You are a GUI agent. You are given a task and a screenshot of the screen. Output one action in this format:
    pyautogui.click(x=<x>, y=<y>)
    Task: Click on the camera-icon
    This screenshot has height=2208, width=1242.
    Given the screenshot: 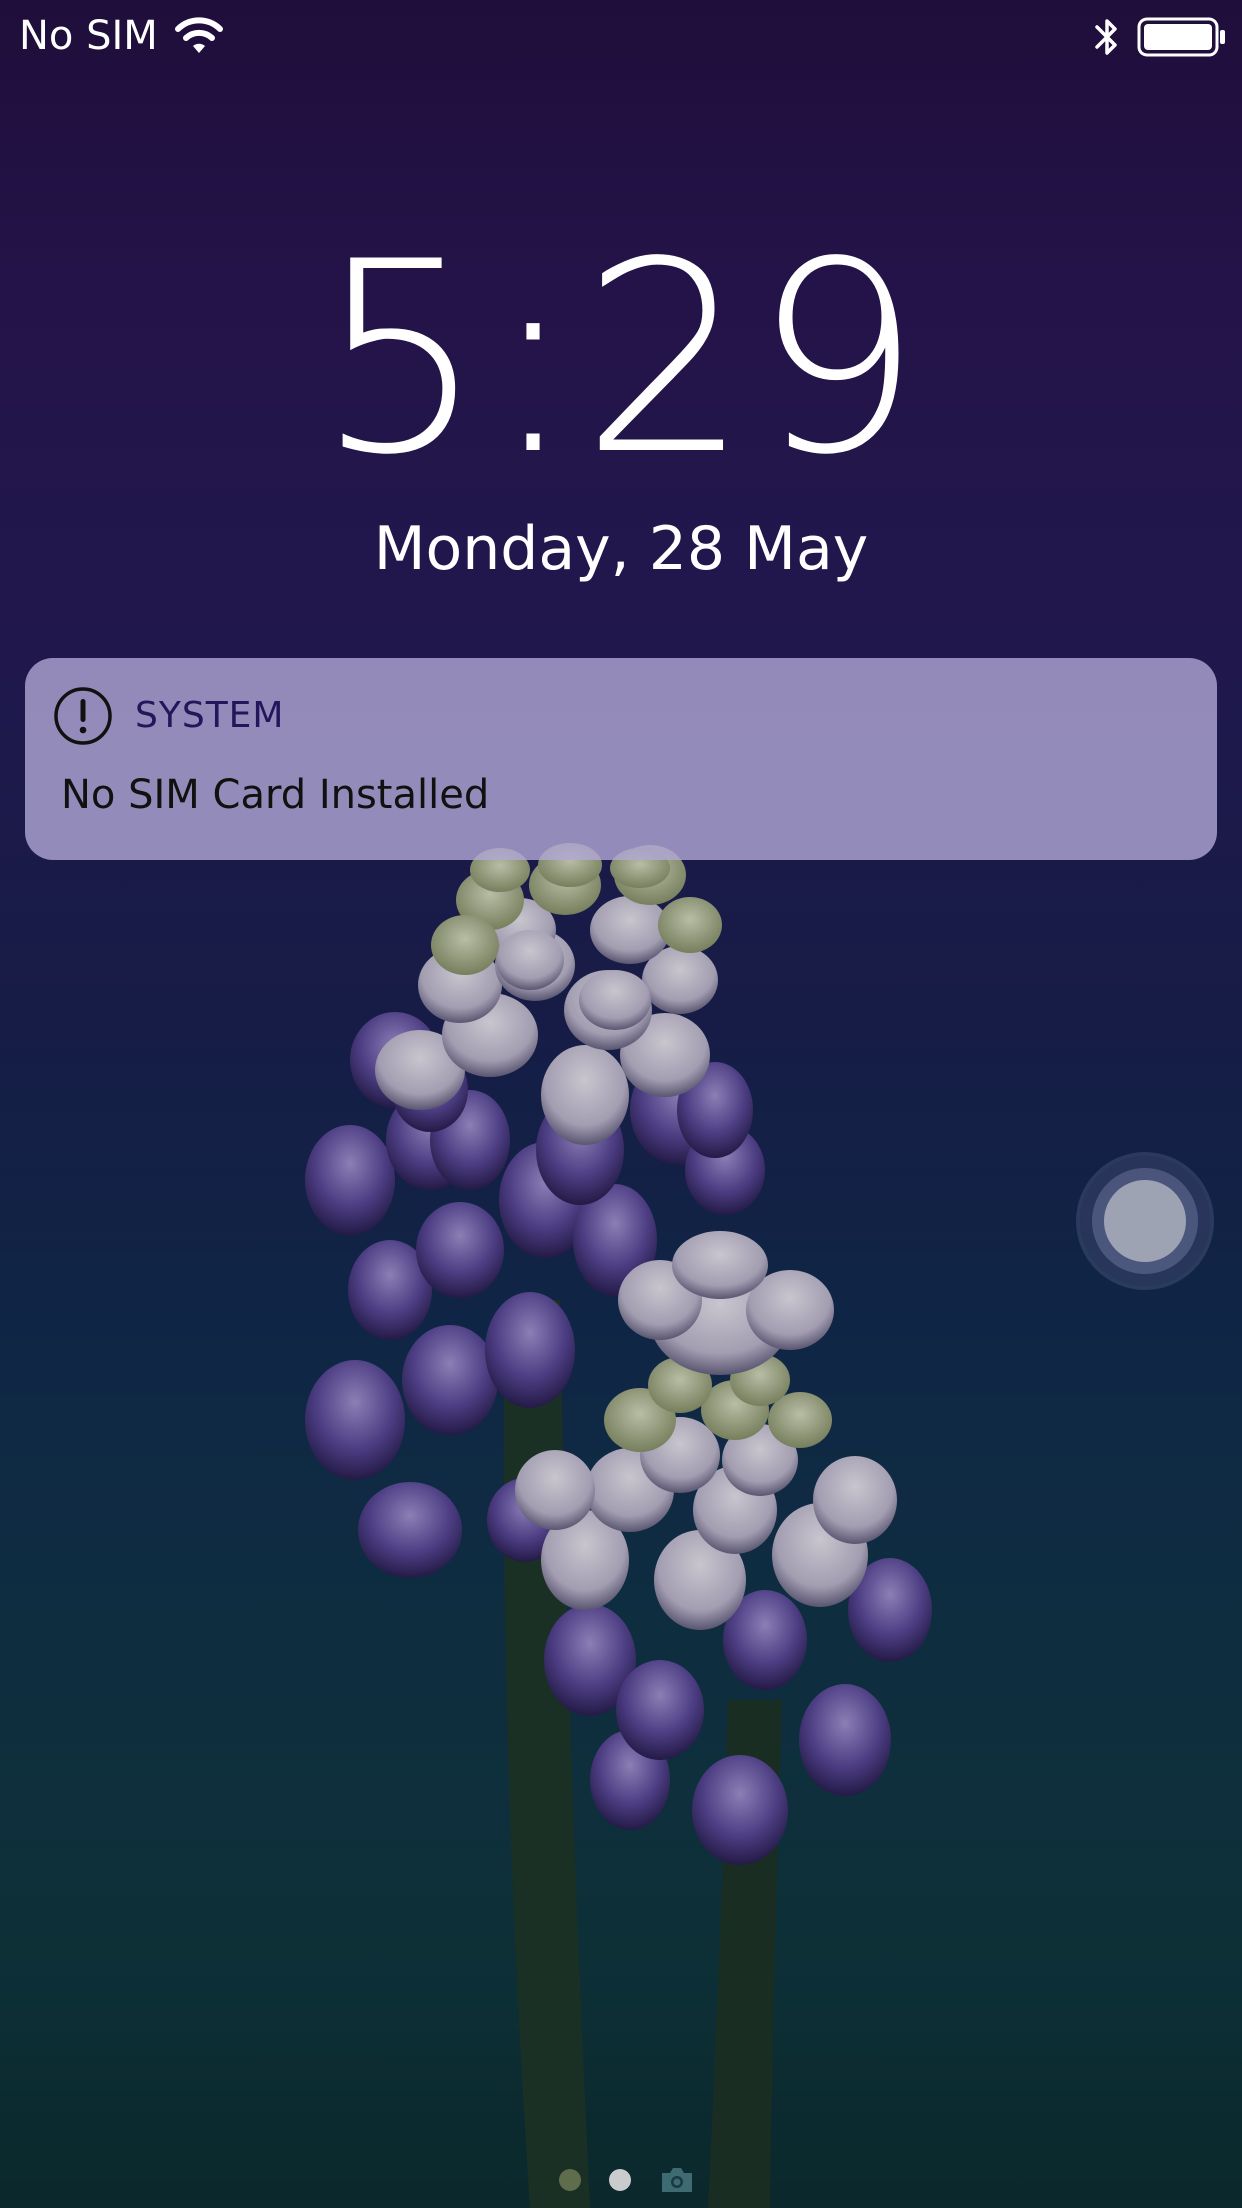 What is the action you would take?
    pyautogui.click(x=677, y=2180)
    